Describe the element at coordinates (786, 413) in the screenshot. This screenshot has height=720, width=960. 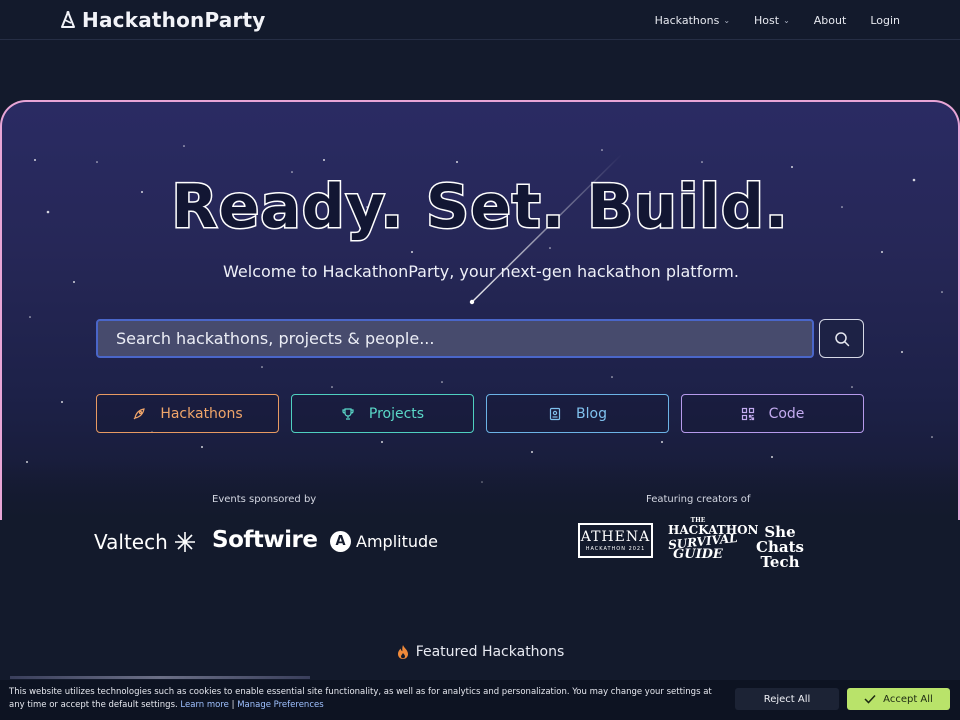
I see `category-code-label: Code` at that location.